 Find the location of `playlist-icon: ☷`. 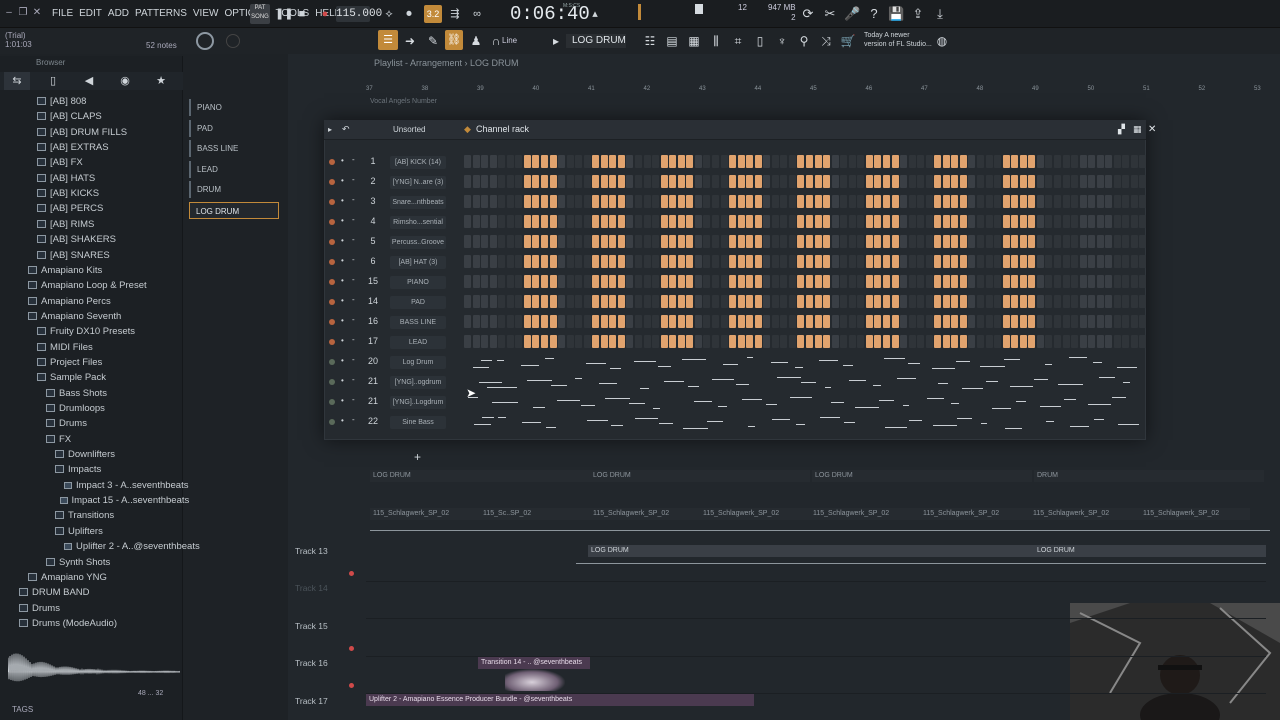

playlist-icon: ☷ is located at coordinates (650, 41).